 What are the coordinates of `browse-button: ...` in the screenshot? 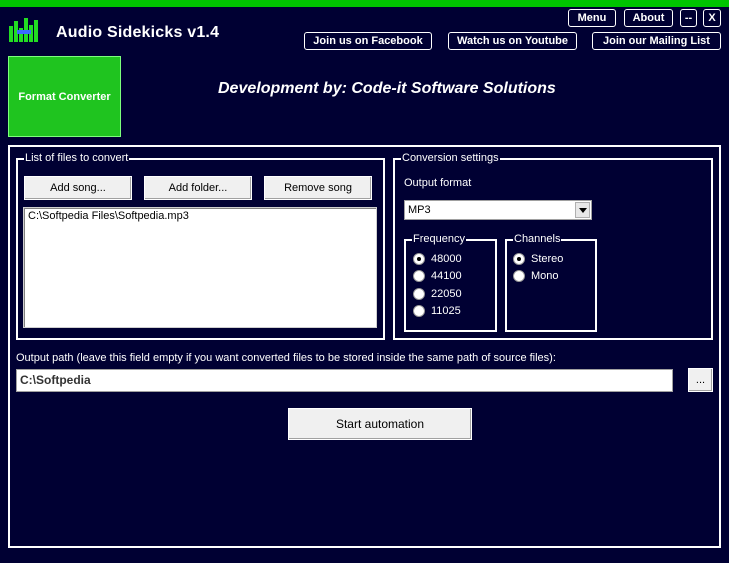 It's located at (700, 380).